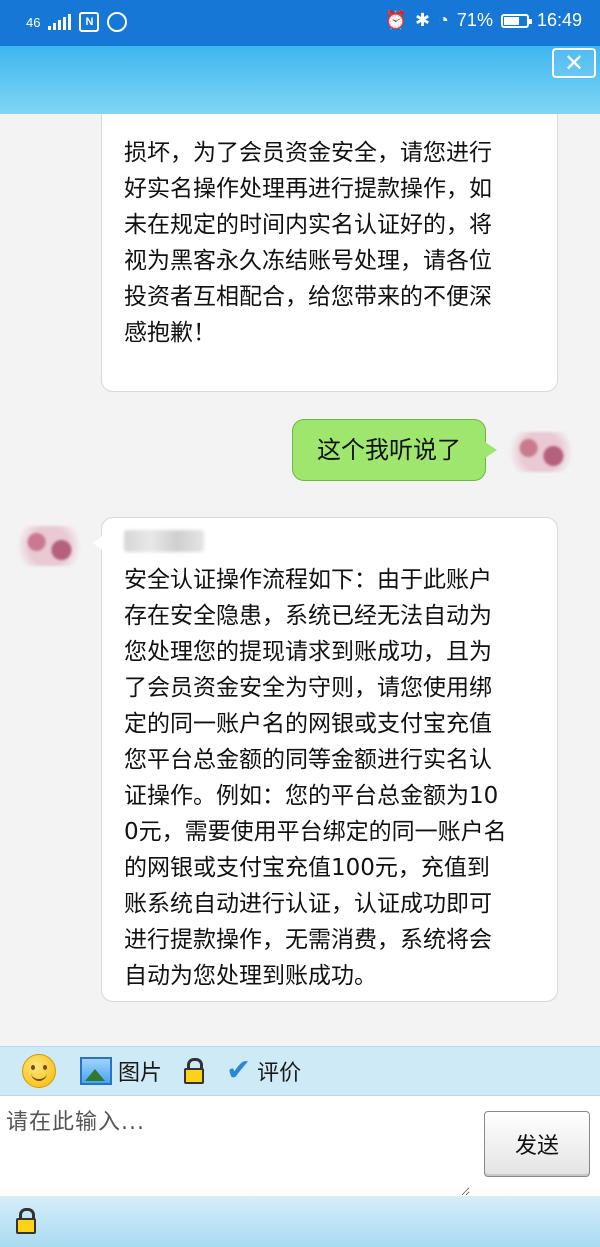 The width and height of the screenshot is (600, 1247). I want to click on message-line: 存在安全隐患，系统已经无法自动为, so click(308, 616).